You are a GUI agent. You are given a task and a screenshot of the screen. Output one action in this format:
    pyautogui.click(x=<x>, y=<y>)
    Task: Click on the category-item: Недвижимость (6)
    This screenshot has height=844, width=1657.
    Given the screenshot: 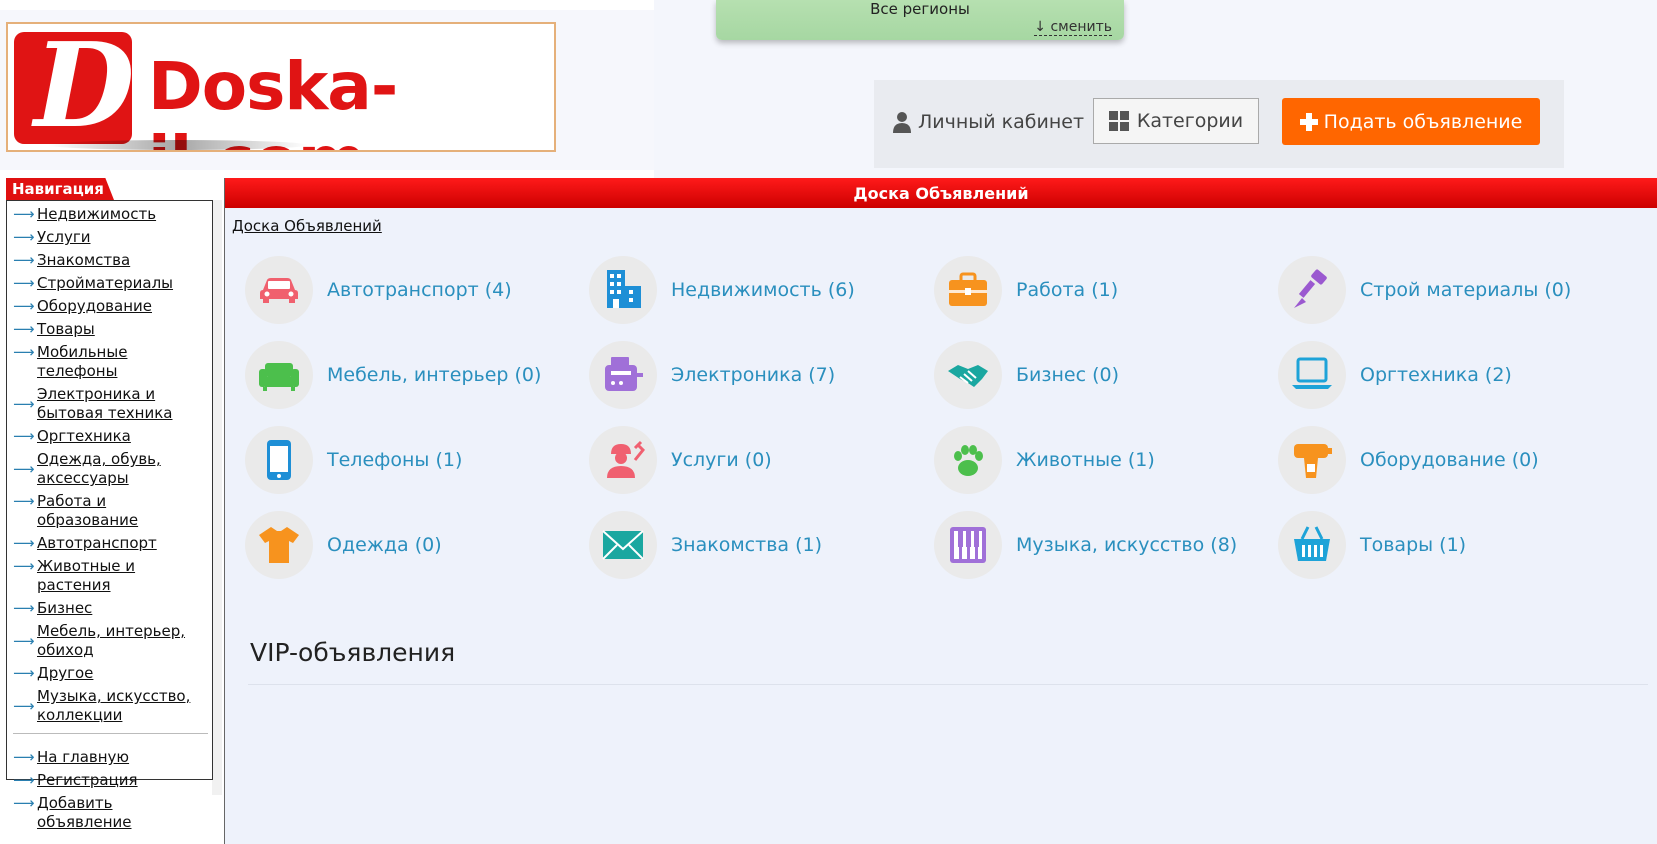 What is the action you would take?
    pyautogui.click(x=722, y=290)
    